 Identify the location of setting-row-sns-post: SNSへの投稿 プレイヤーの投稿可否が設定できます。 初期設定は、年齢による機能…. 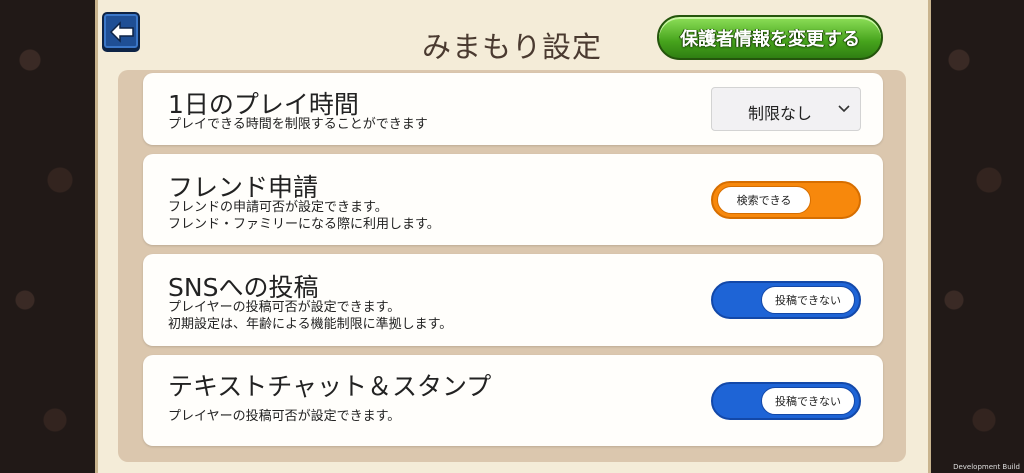
(513, 300).